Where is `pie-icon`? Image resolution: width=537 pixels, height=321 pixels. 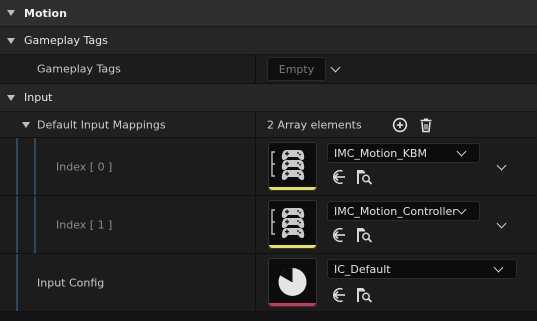 pie-icon is located at coordinates (292, 282).